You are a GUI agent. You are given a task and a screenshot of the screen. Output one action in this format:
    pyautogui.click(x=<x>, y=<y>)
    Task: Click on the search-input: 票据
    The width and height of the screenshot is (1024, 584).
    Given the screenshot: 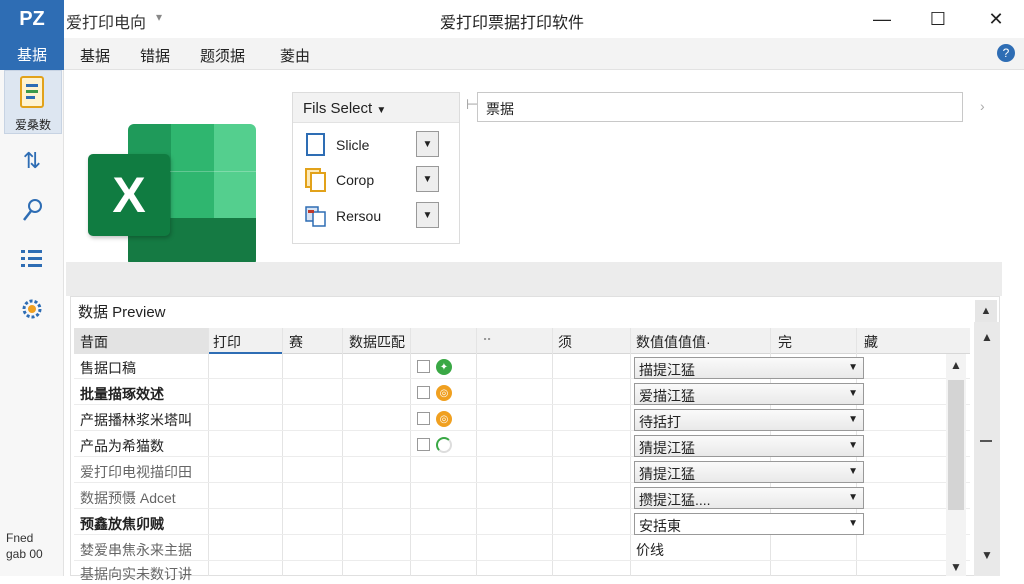 What is the action you would take?
    pyautogui.click(x=720, y=107)
    